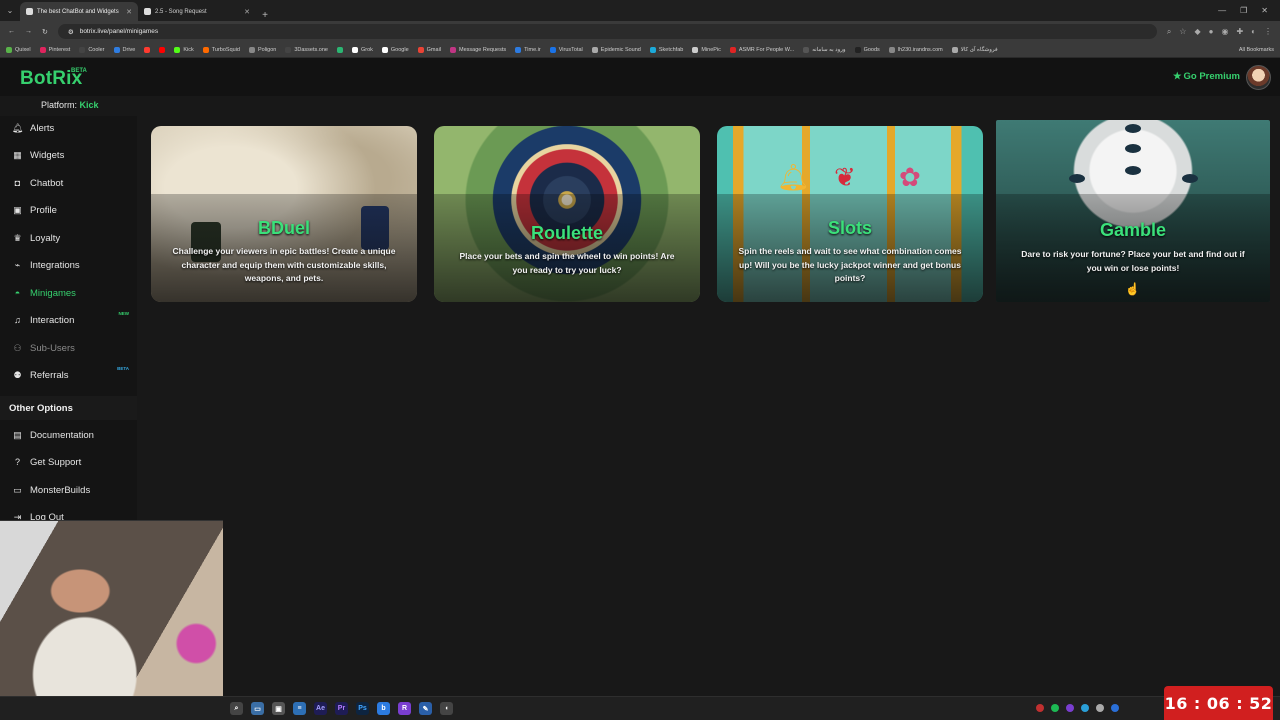  I want to click on back-icon: ←, so click(11, 31).